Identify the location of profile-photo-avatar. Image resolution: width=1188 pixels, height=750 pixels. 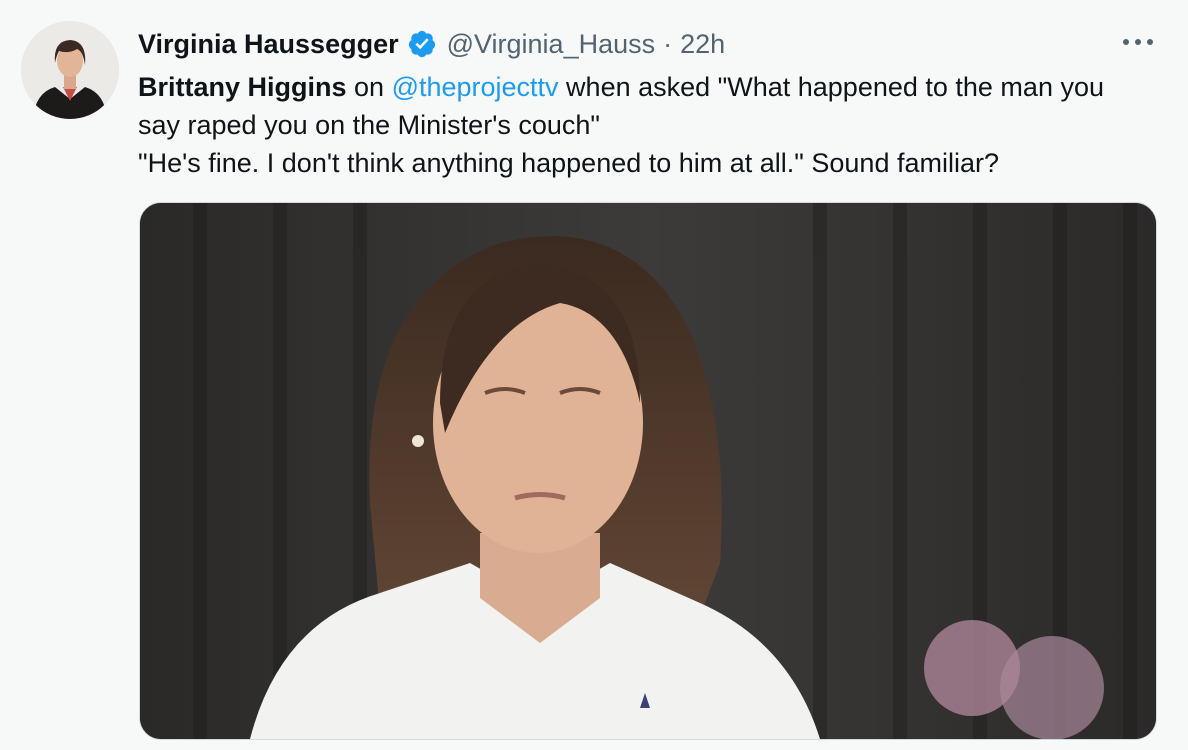
(70, 70).